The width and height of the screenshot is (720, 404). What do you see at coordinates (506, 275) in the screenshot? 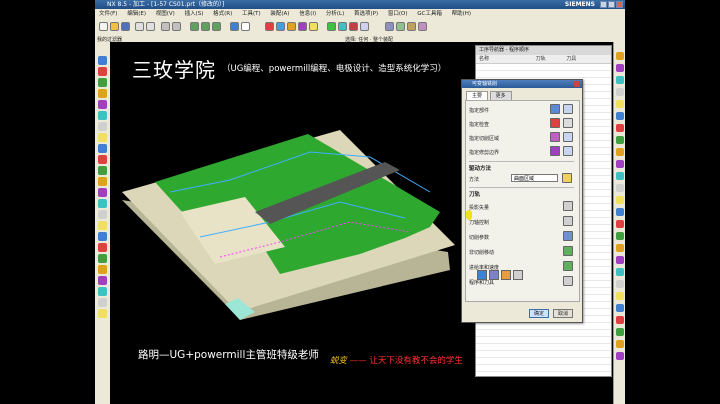
I see `verify-icon` at bounding box center [506, 275].